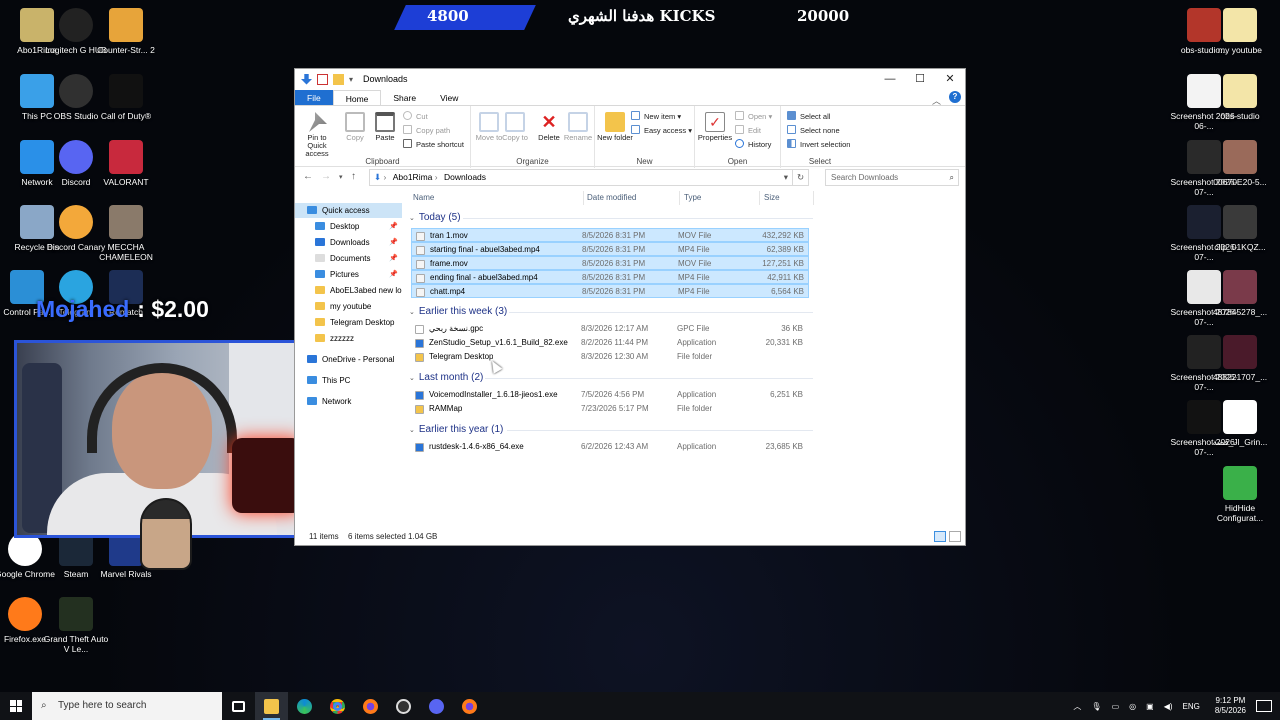 The width and height of the screenshot is (1280, 720). Describe the element at coordinates (385, 127) in the screenshot. I see `paste-button: Paste` at that location.